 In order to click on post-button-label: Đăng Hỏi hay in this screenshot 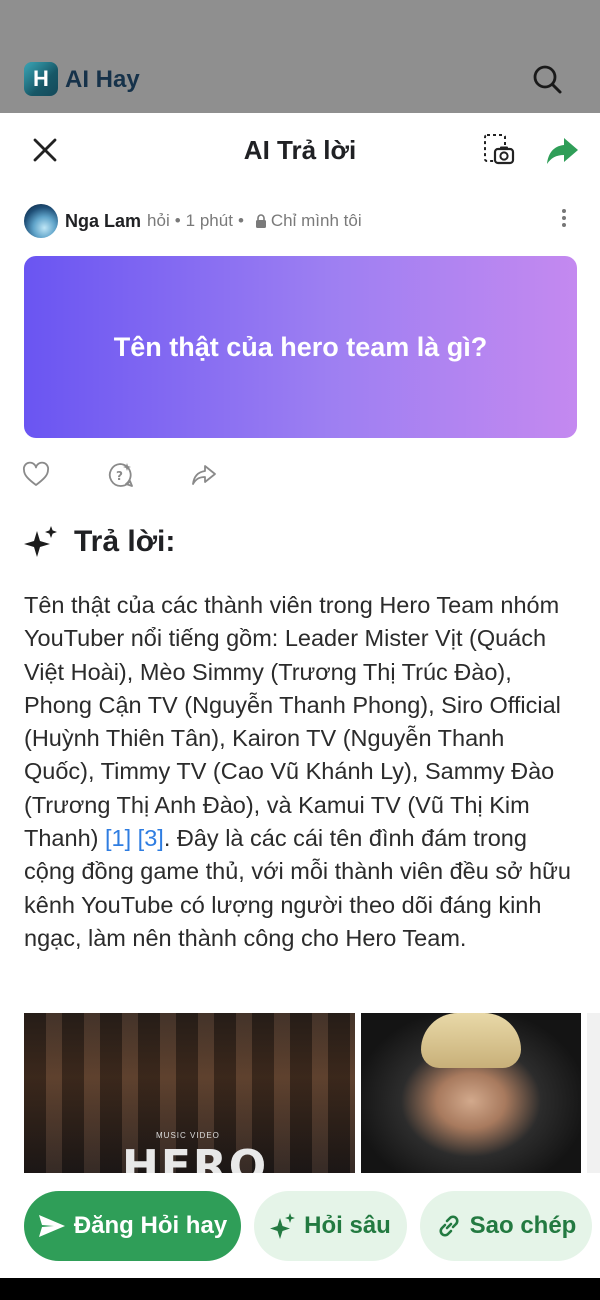, I will do `click(150, 1225)`.